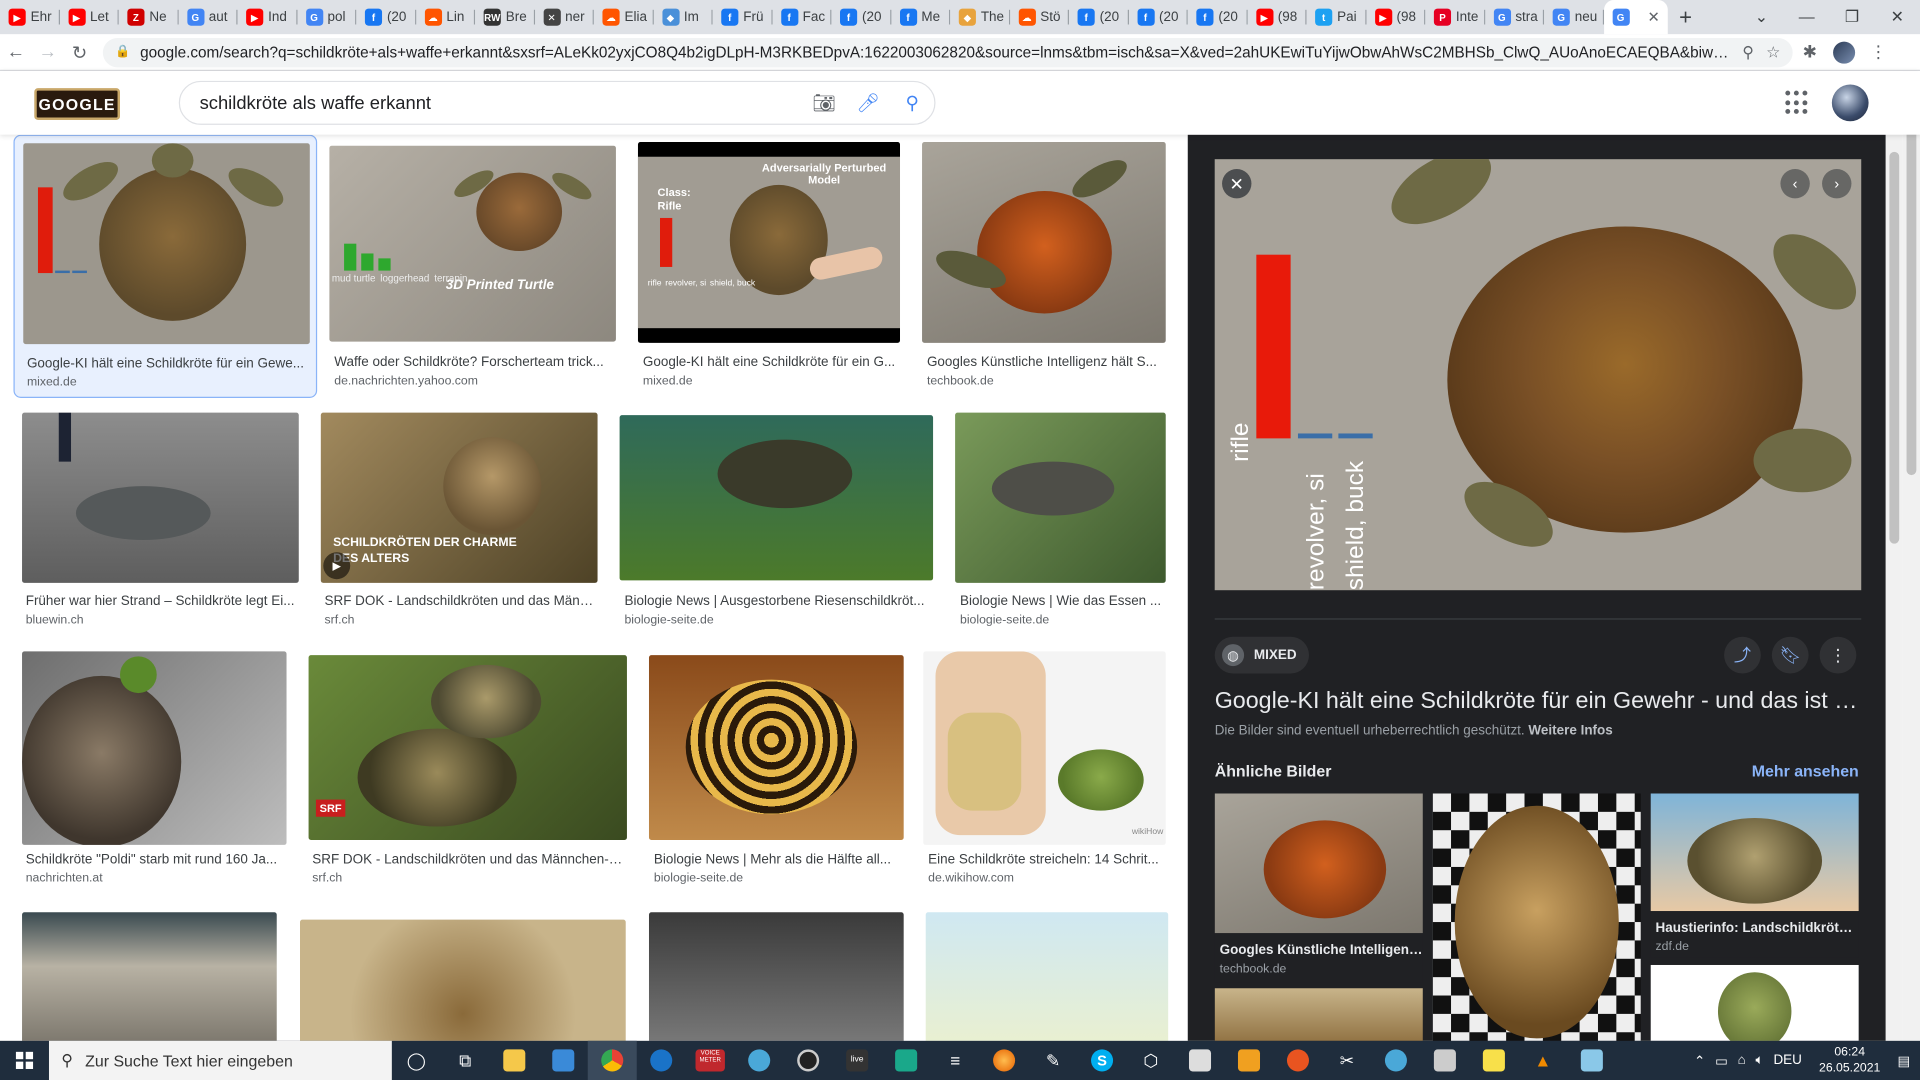  I want to click on browser-tab: t Pai, so click(1336, 17).